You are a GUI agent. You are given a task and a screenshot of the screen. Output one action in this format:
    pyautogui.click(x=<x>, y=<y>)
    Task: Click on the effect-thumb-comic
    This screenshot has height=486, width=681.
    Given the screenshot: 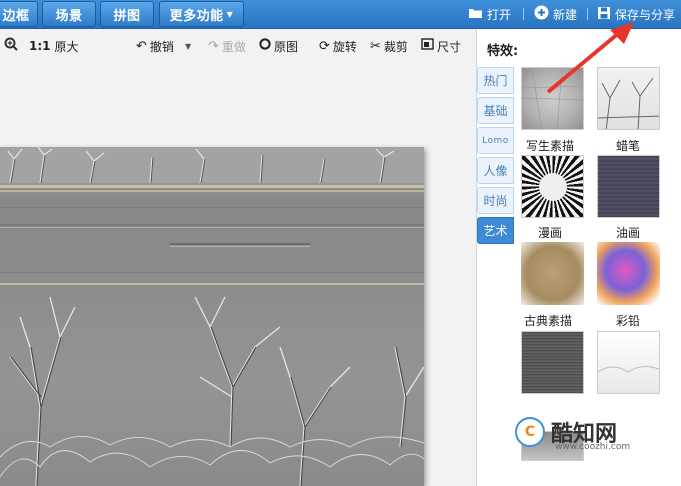 What is the action you would take?
    pyautogui.click(x=552, y=186)
    